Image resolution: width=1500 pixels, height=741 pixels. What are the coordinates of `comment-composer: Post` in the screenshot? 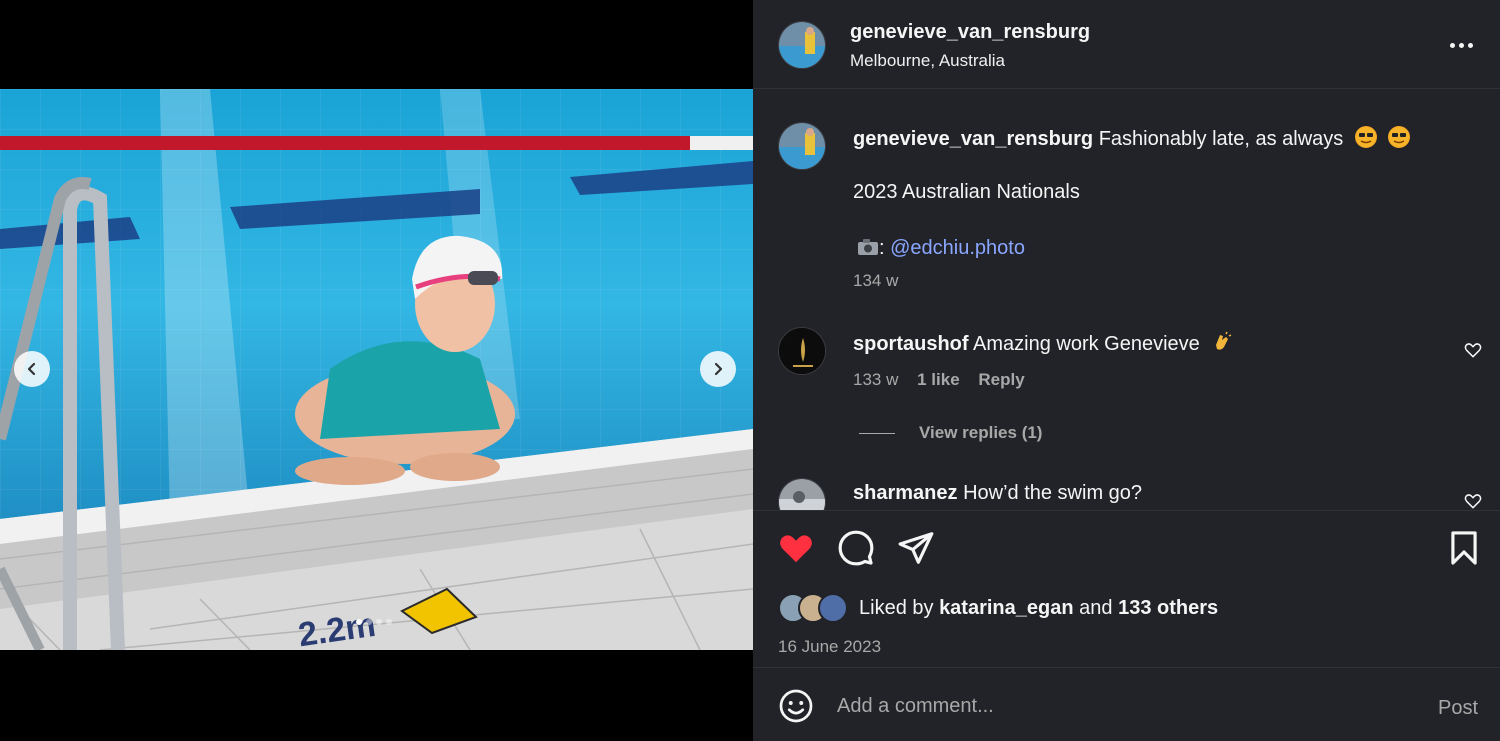 It's located at (1126, 704).